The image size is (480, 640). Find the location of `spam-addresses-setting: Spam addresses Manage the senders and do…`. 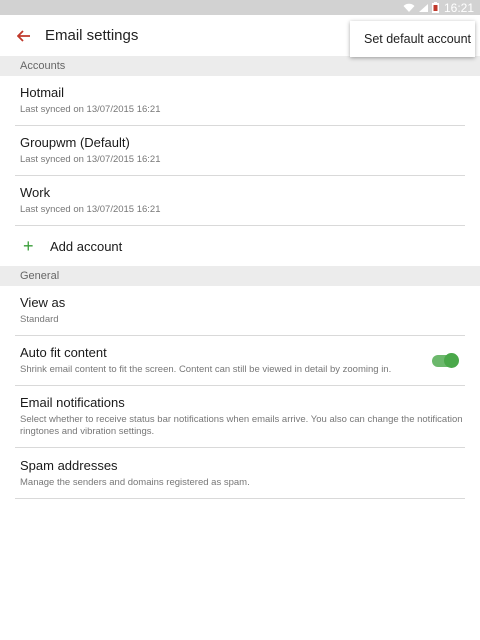

spam-addresses-setting: Spam addresses Manage the senders and do… is located at coordinates (240, 473).